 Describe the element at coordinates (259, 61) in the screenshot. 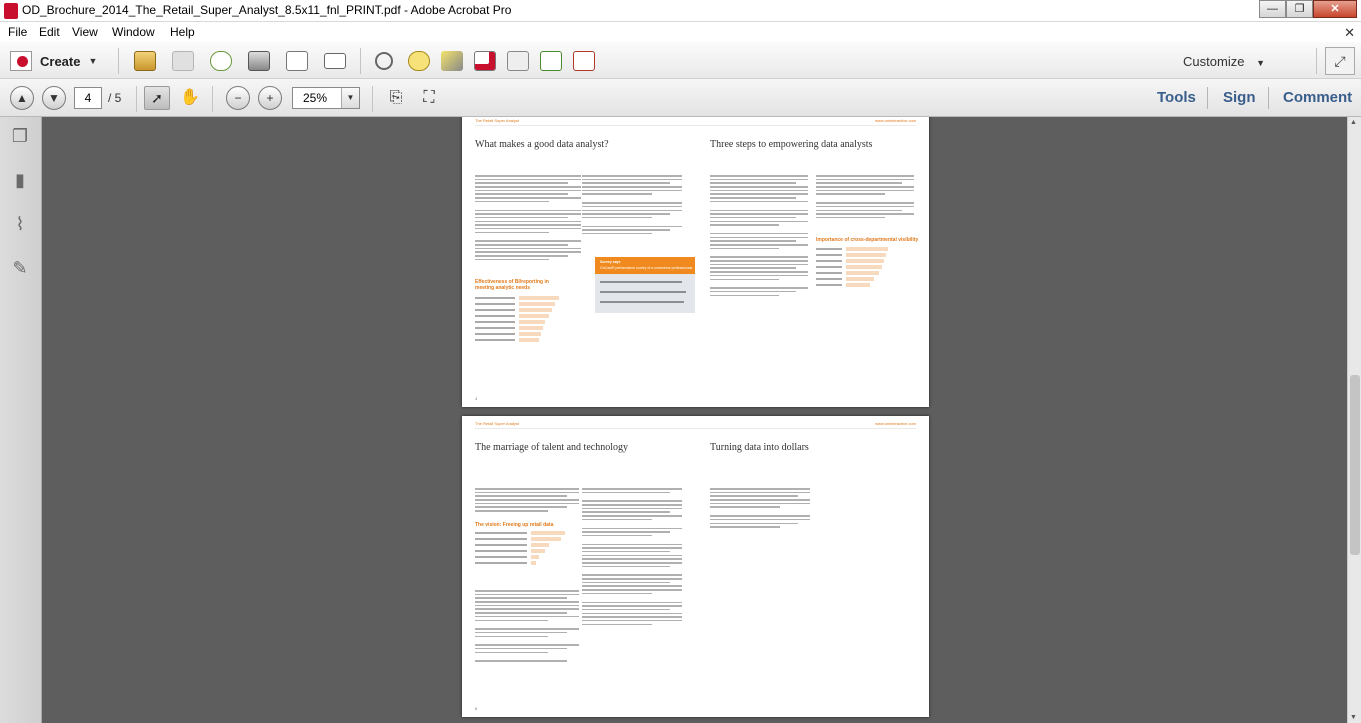

I see `print-icon` at that location.